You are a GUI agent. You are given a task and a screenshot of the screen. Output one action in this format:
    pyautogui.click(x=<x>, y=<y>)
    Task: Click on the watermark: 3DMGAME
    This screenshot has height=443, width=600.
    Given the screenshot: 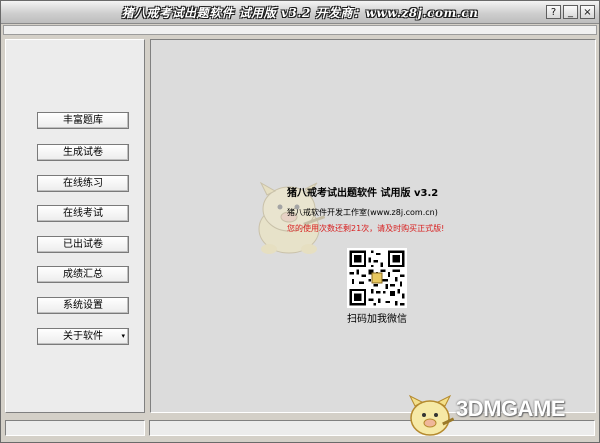 What is the action you would take?
    pyautogui.click(x=502, y=415)
    